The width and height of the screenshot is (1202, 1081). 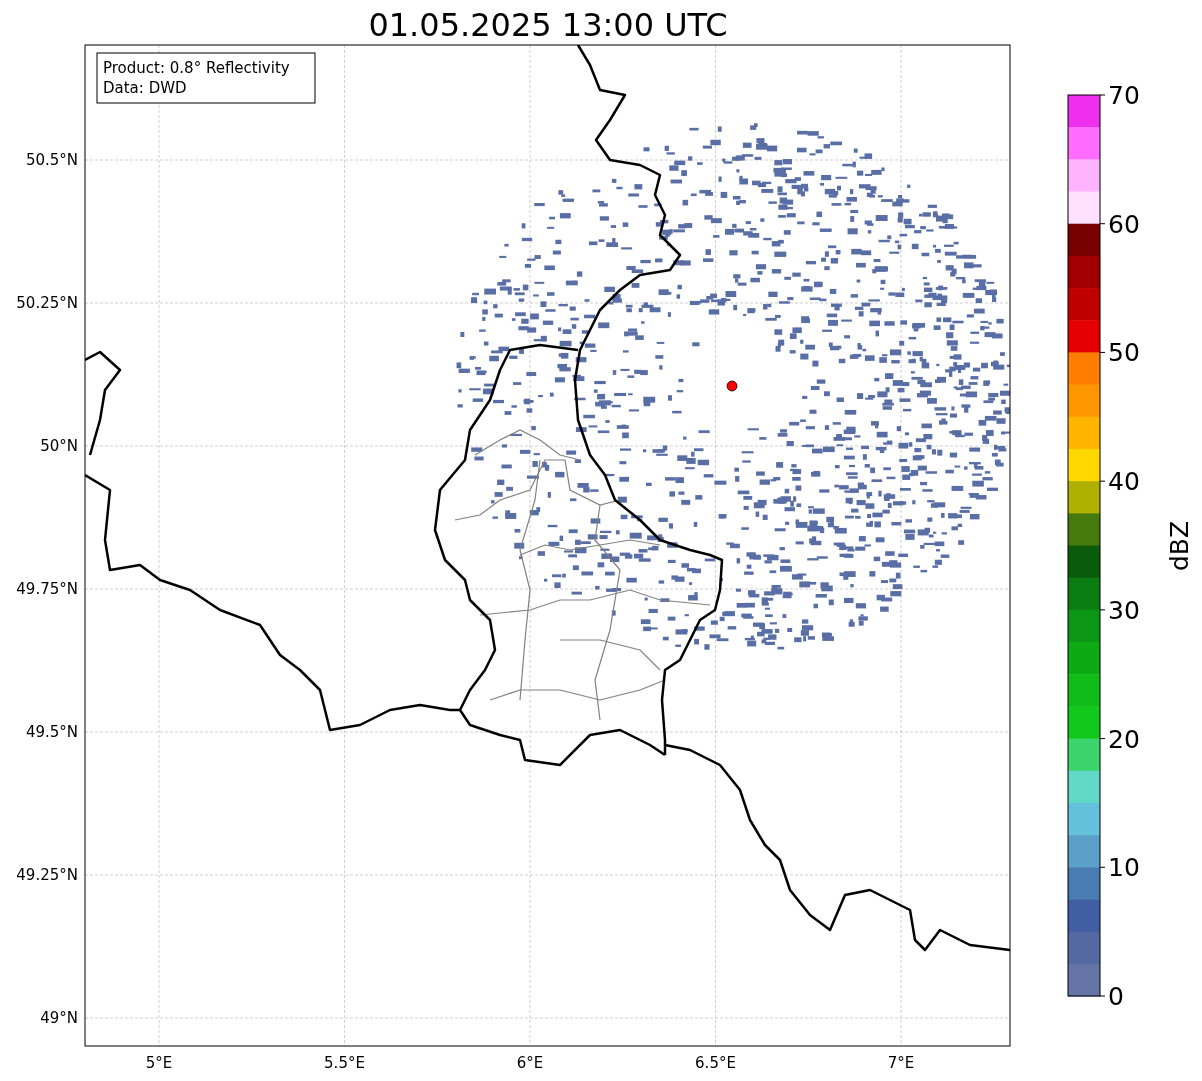 What do you see at coordinates (47, 303) in the screenshot?
I see `latitude-tick-label: 50.25°N` at bounding box center [47, 303].